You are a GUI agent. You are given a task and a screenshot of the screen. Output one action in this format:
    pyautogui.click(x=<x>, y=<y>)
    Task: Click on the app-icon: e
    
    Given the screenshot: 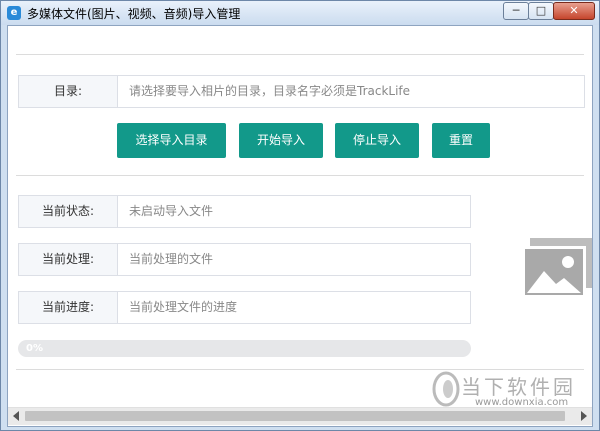 What is the action you would take?
    pyautogui.click(x=14, y=13)
    